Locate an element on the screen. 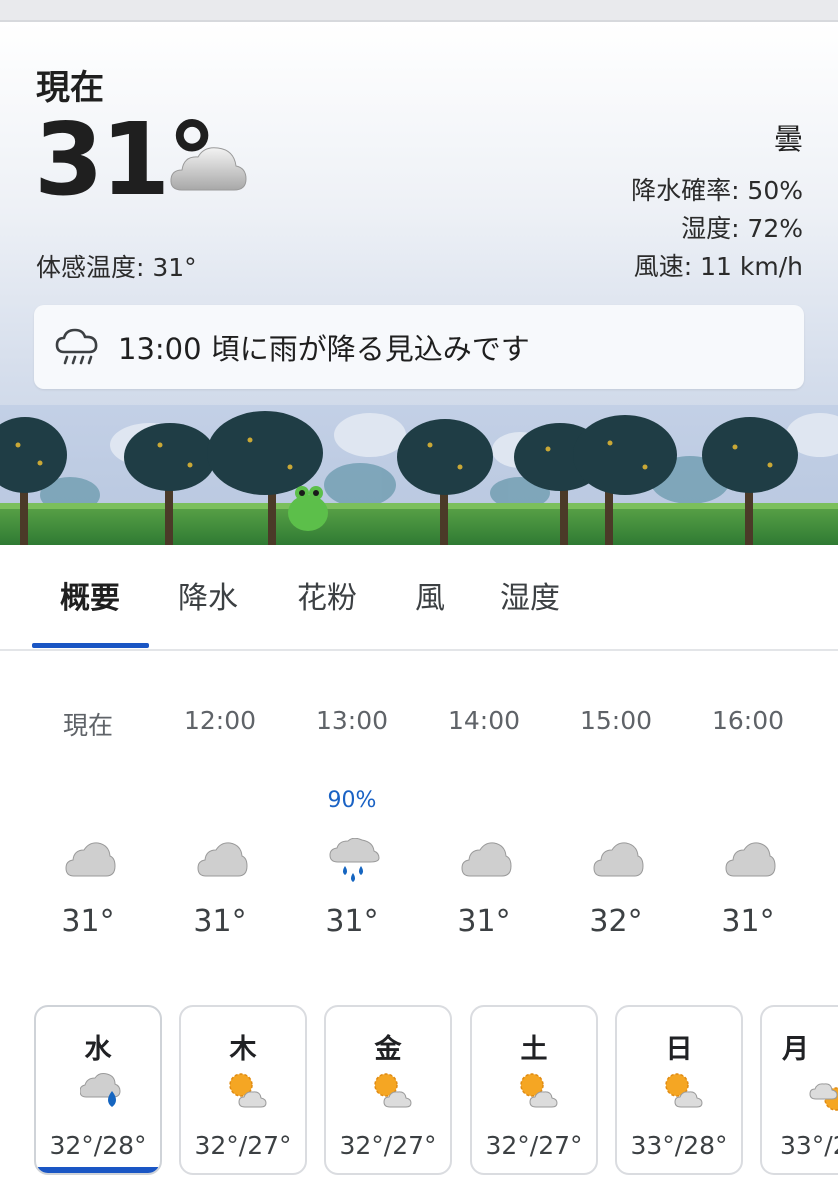 The height and width of the screenshot is (1200, 838). hour-time: 12:00 is located at coordinates (220, 720).